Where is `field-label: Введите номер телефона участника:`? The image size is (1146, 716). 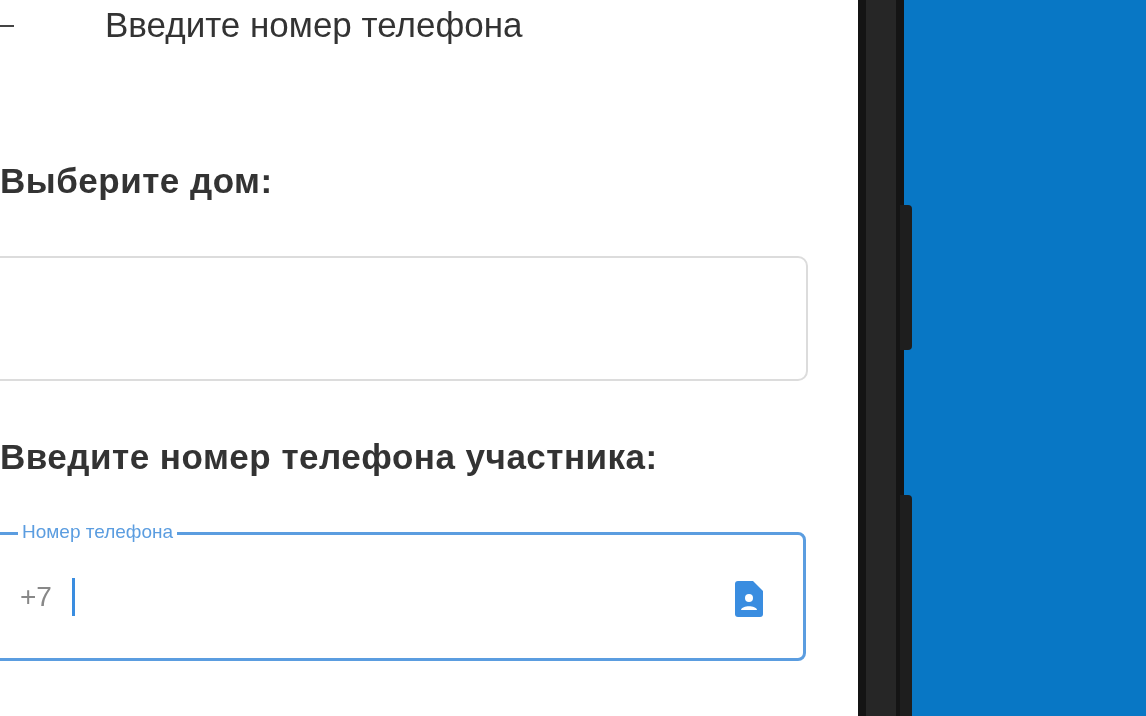
field-label: Введите номер телефона участника: is located at coordinates (329, 457).